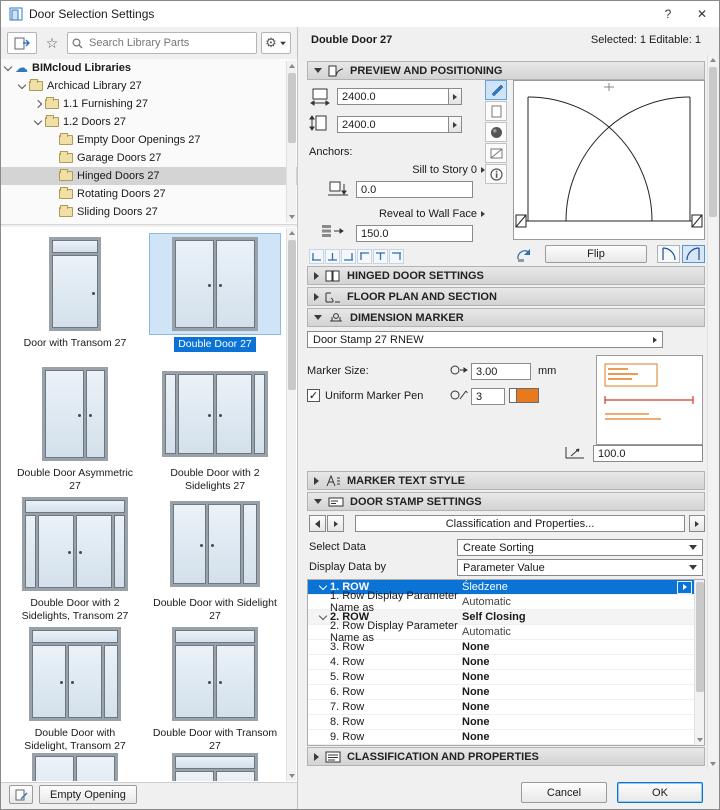 The width and height of the screenshot is (720, 810). I want to click on search-input, so click(169, 43).